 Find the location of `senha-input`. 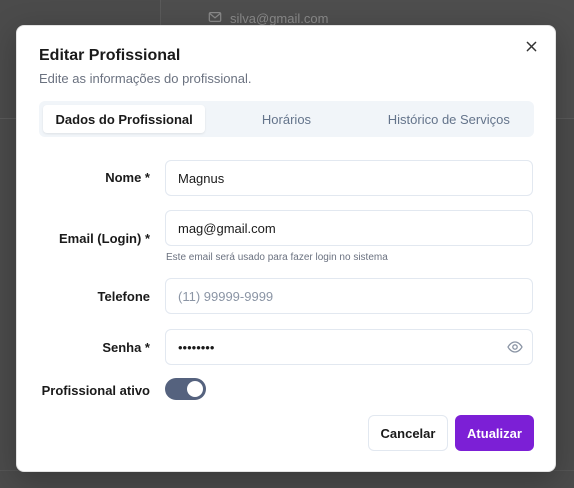

senha-input is located at coordinates (349, 347).